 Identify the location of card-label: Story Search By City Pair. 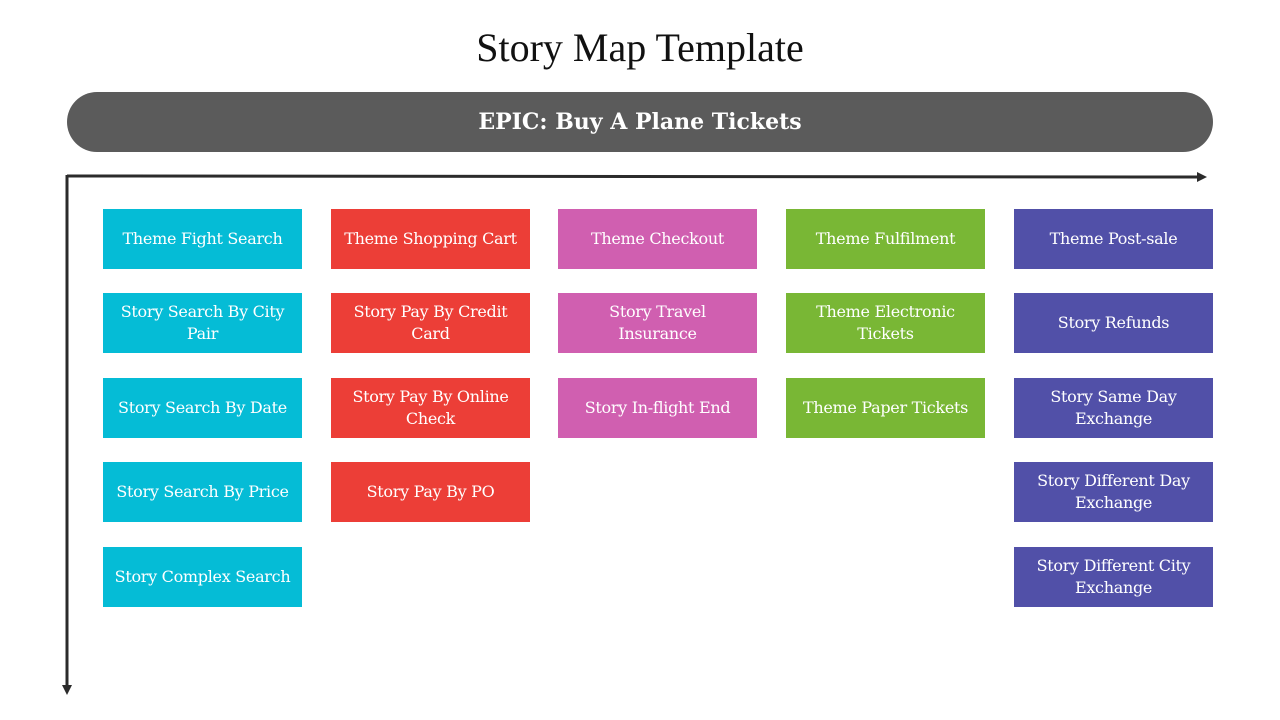
(202, 322).